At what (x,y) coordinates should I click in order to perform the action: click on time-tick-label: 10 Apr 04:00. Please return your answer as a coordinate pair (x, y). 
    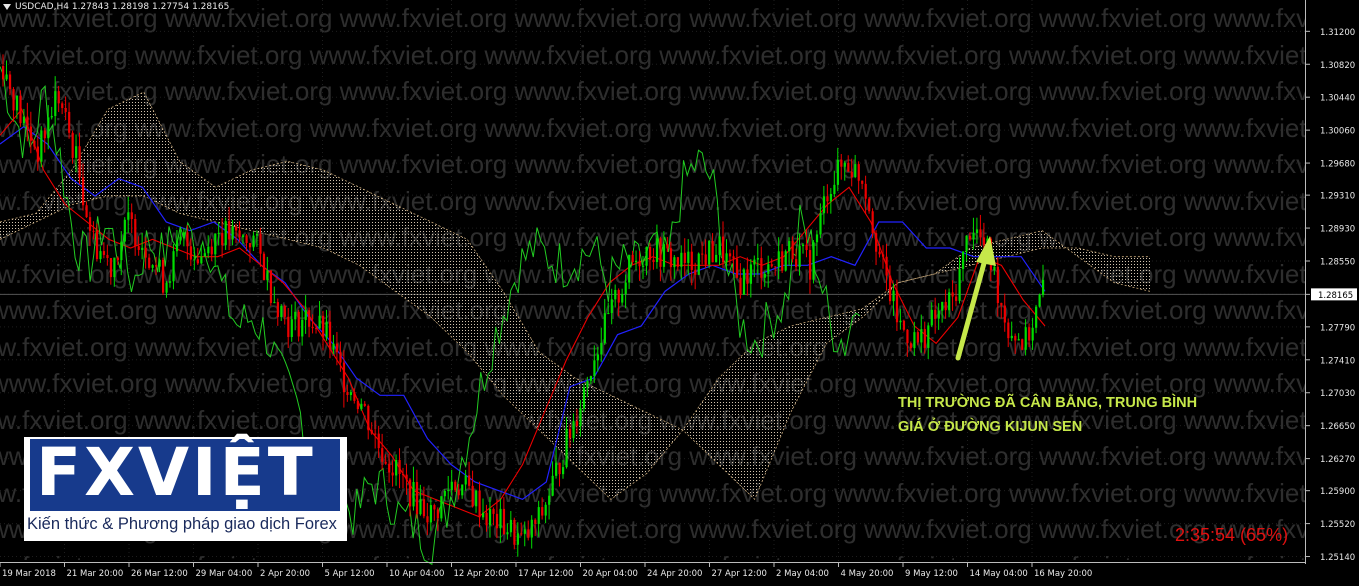
    Looking at the image, I should click on (416, 574).